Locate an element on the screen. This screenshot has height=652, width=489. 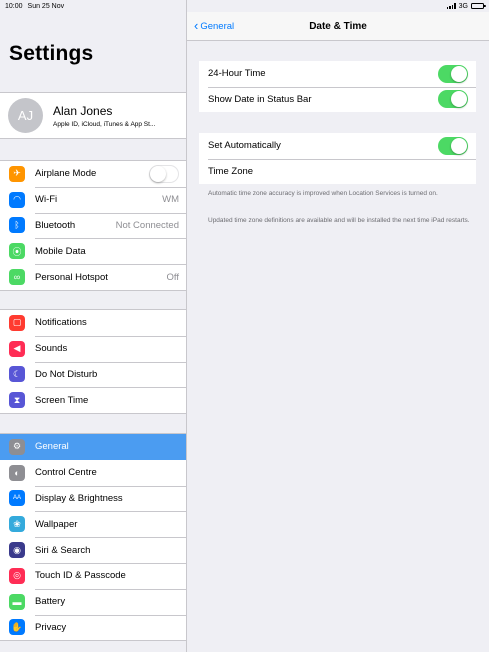
status-bar: 10:00 Sun 25 Nov 3G is located at coordinates (244, 6).